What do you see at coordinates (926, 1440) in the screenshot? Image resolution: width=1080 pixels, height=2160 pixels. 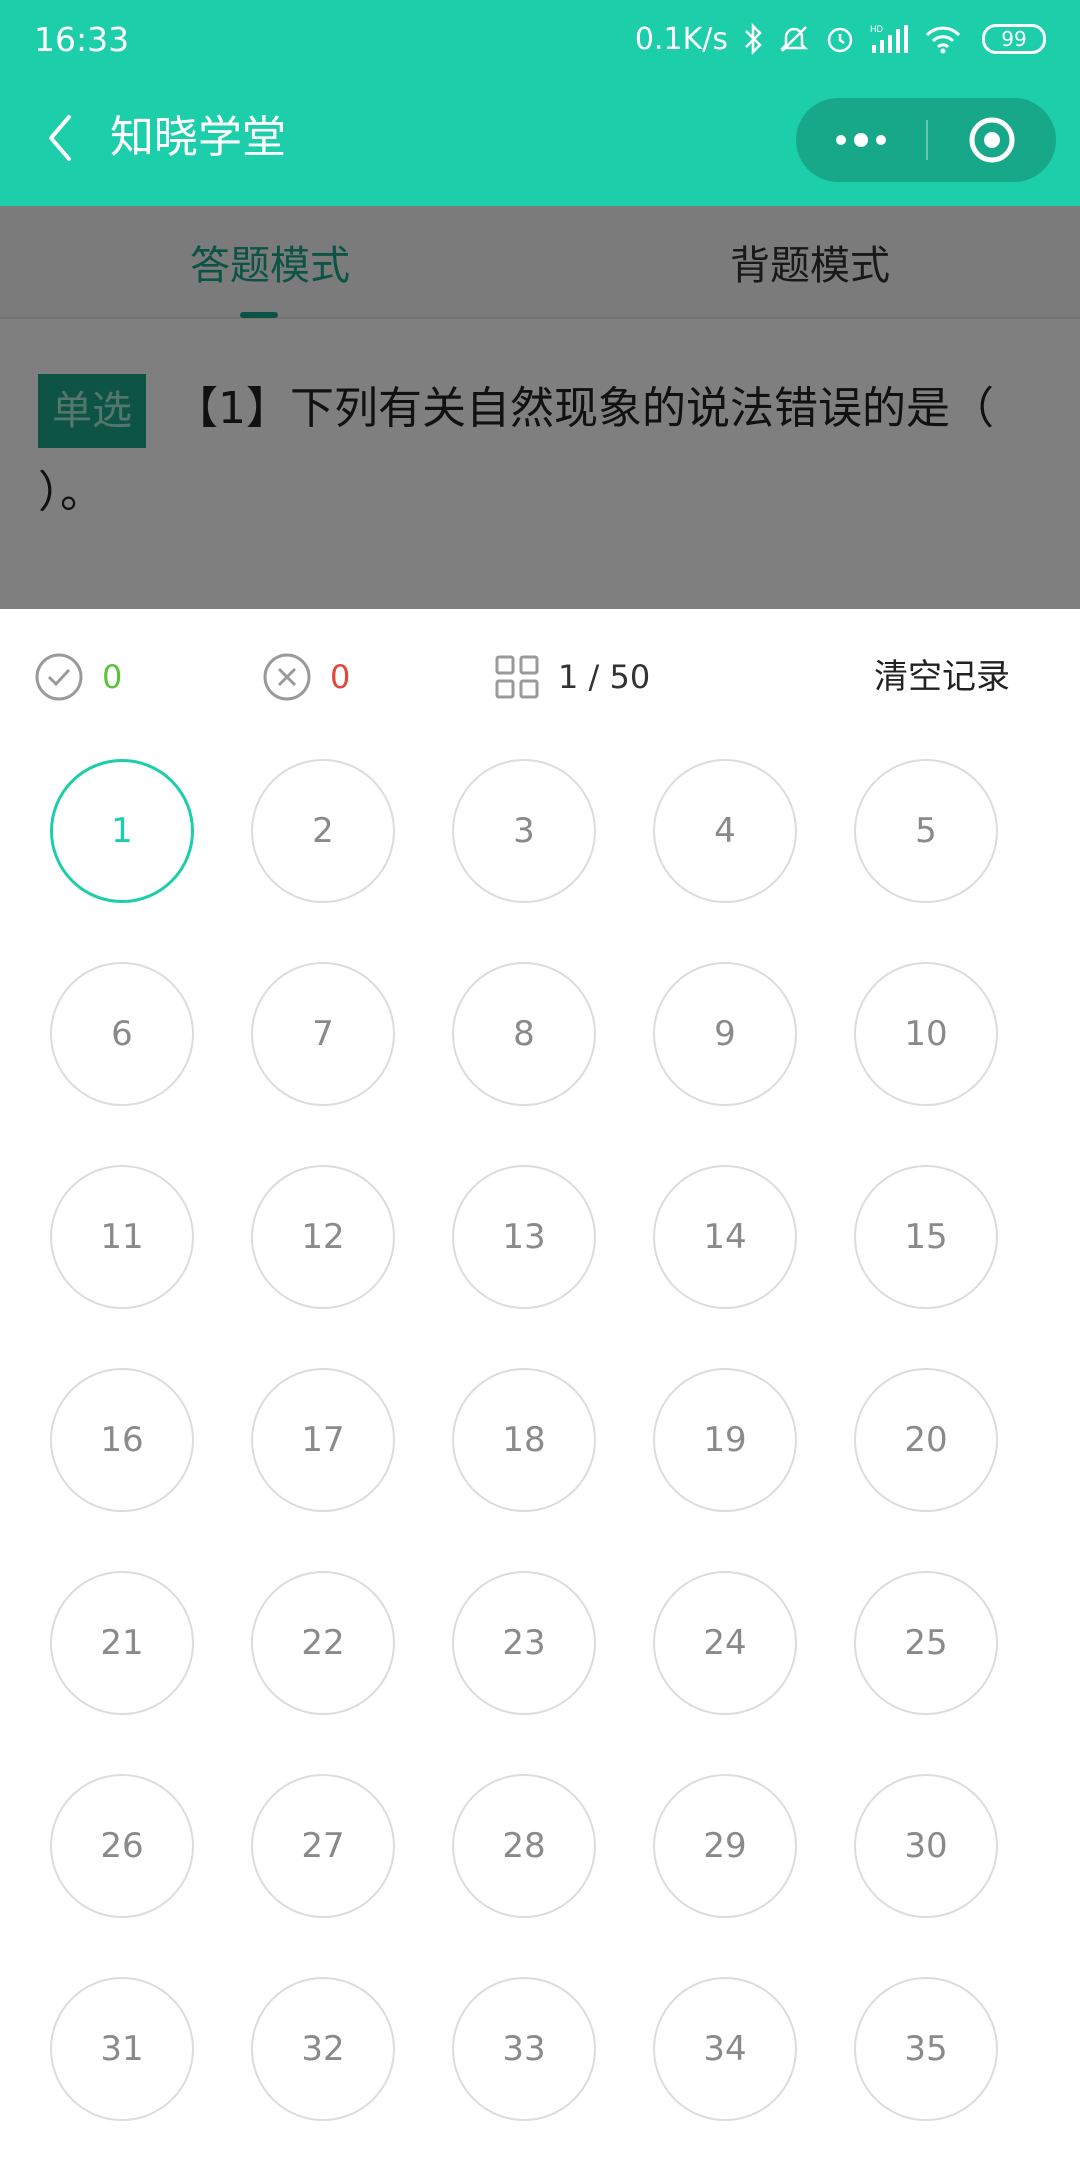 I see `question-number-button: 20` at bounding box center [926, 1440].